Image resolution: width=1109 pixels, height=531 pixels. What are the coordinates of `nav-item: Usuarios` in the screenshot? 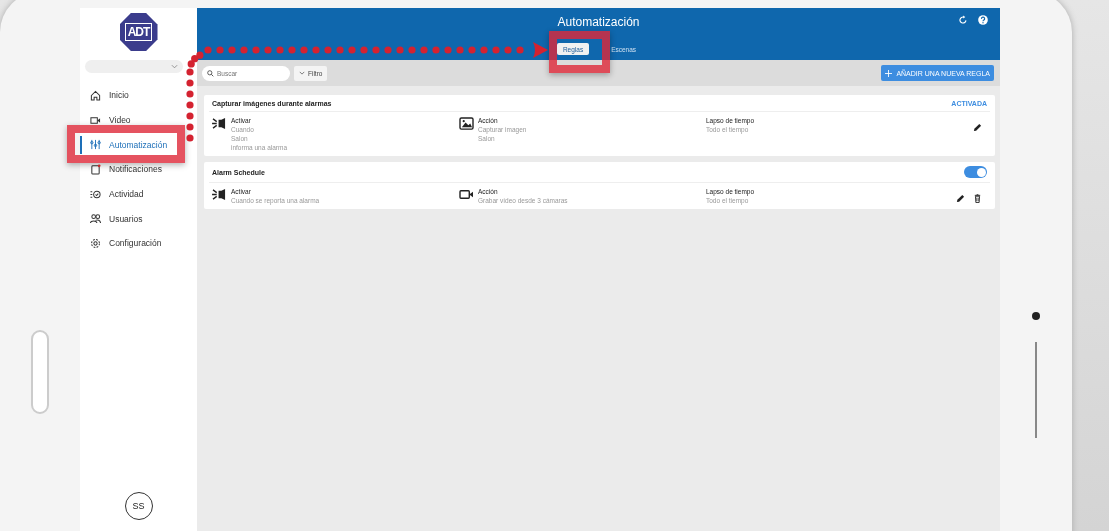 It's located at (113, 218).